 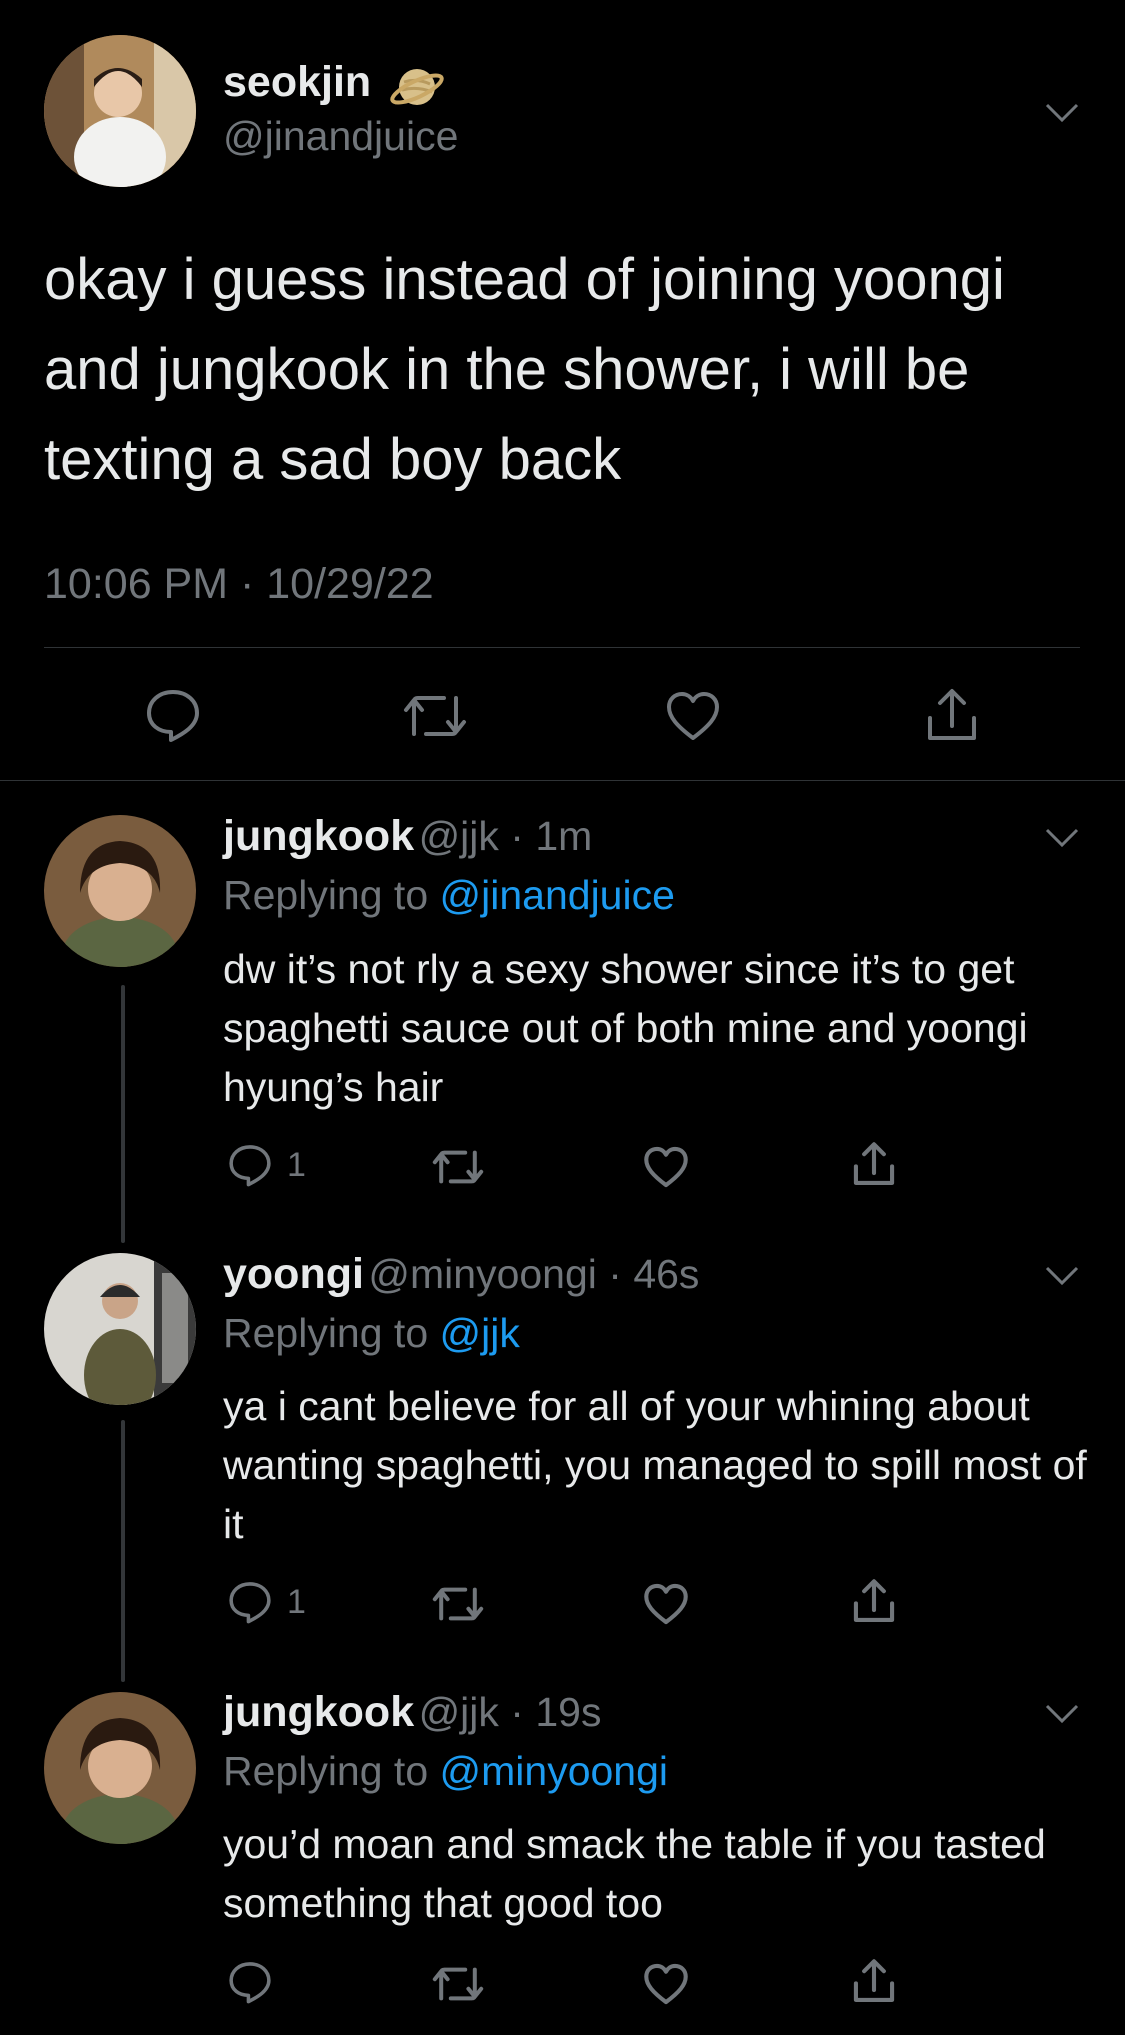 What do you see at coordinates (418, 88) in the screenshot?
I see `ringed-planet-icon` at bounding box center [418, 88].